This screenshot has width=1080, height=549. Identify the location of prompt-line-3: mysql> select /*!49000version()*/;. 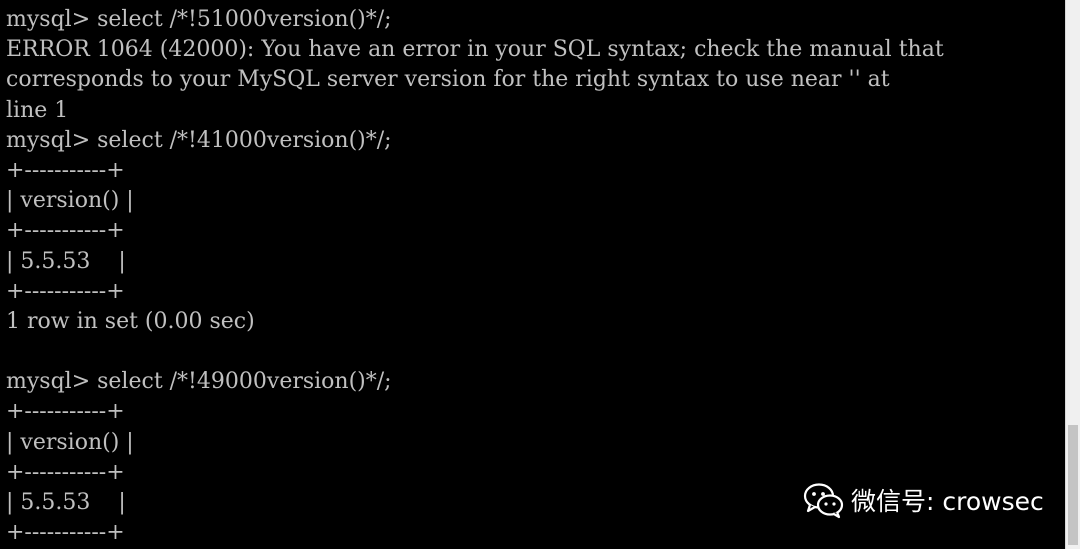
(199, 382).